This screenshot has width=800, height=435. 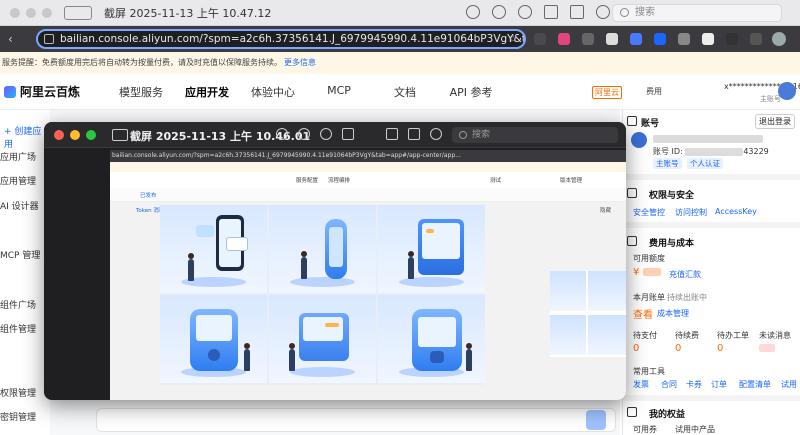 I want to click on cost-mgmt-link: 成本管理, so click(x=673, y=313).